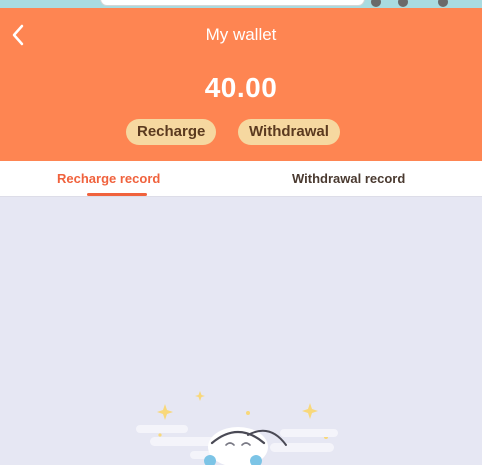 The height and width of the screenshot is (465, 482). What do you see at coordinates (108, 179) in the screenshot?
I see `tab-recharge-record: Recharge record` at bounding box center [108, 179].